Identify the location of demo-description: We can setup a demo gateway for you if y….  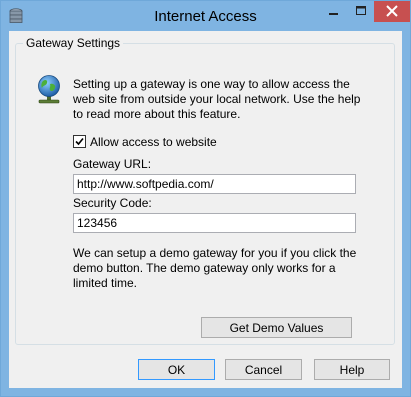
(215, 268).